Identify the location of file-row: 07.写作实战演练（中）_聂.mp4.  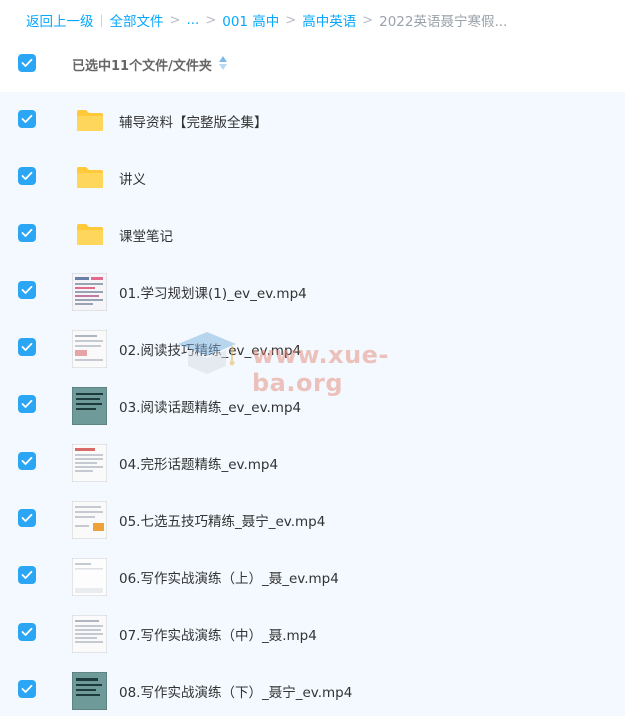
(312, 633).